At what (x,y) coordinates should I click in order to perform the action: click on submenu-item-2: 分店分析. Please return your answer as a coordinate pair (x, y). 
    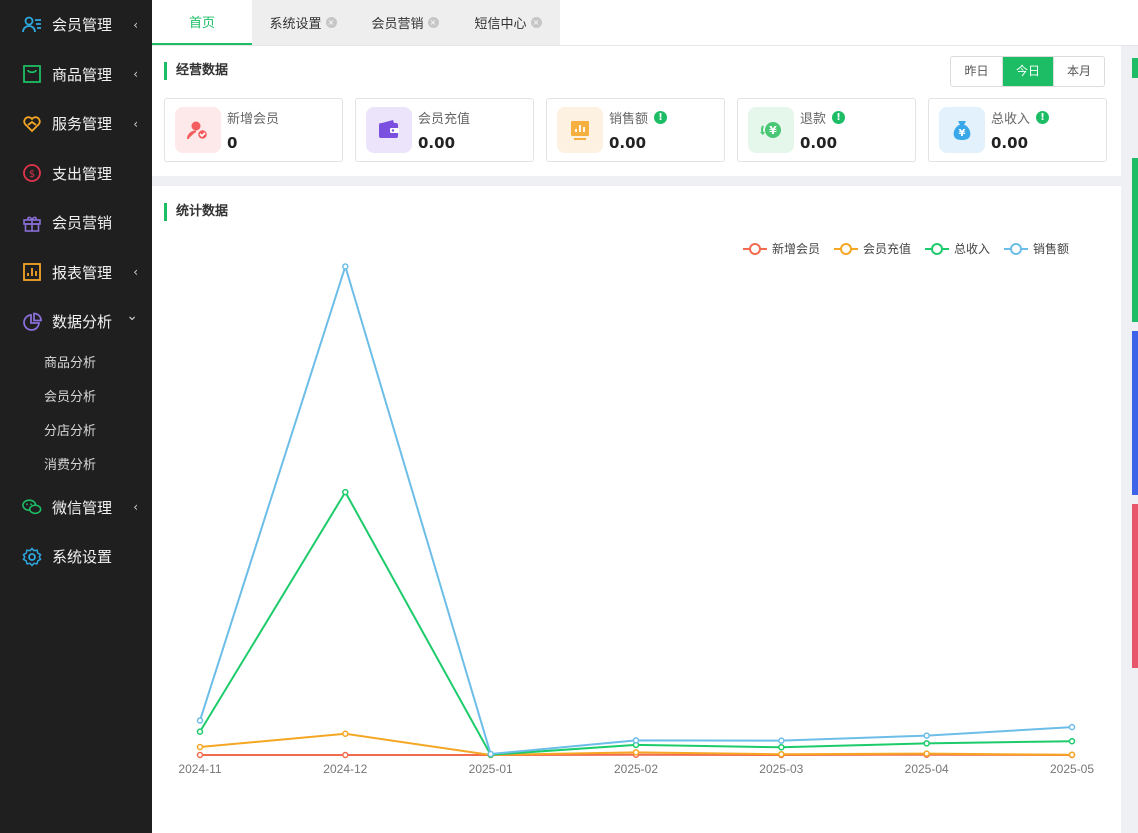
    Looking at the image, I should click on (98, 432).